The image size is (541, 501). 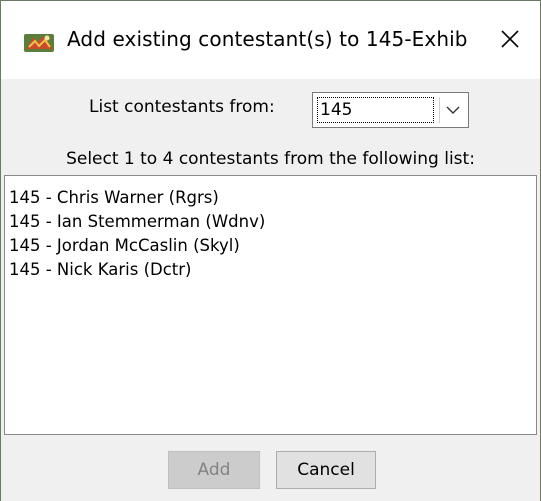 I want to click on list-item: 145 - Jordan McCaslin (Skyl), so click(x=270, y=246).